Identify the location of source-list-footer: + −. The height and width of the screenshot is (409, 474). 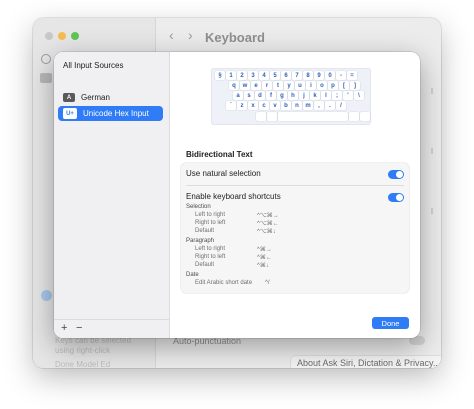
(111, 328).